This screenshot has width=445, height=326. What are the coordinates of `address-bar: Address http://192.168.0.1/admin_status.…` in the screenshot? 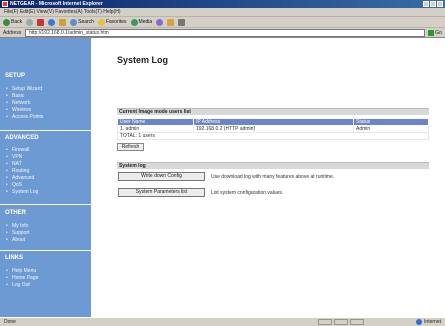 It's located at (222, 33).